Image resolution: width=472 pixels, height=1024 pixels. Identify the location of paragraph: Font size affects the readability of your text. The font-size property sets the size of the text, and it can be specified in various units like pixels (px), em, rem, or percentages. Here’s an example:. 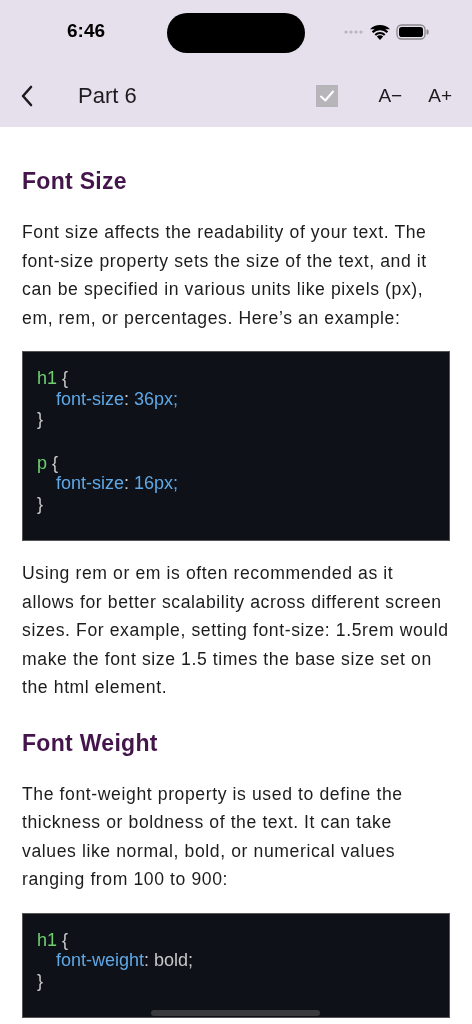
(225, 275).